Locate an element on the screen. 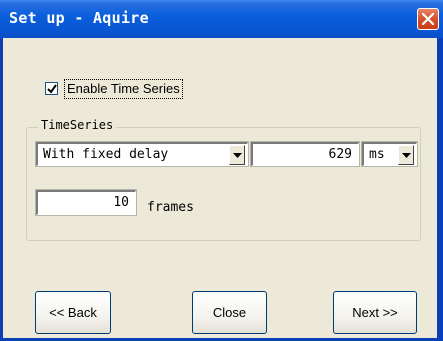  enable-time-series-label: Enable Time Series is located at coordinates (123, 89).